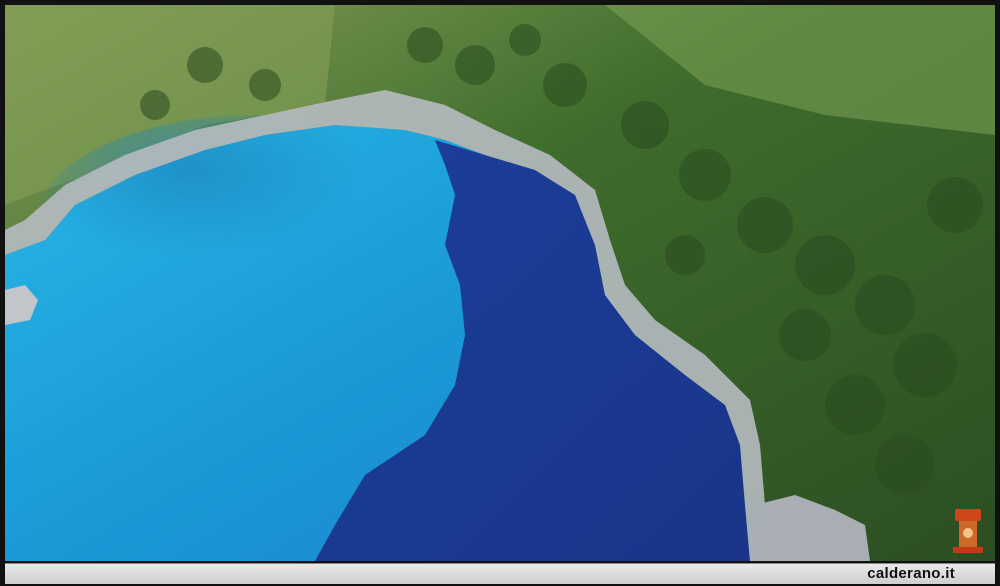 The image size is (1000, 586). What do you see at coordinates (968, 531) in the screenshot?
I see `watermark-logo-icon` at bounding box center [968, 531].